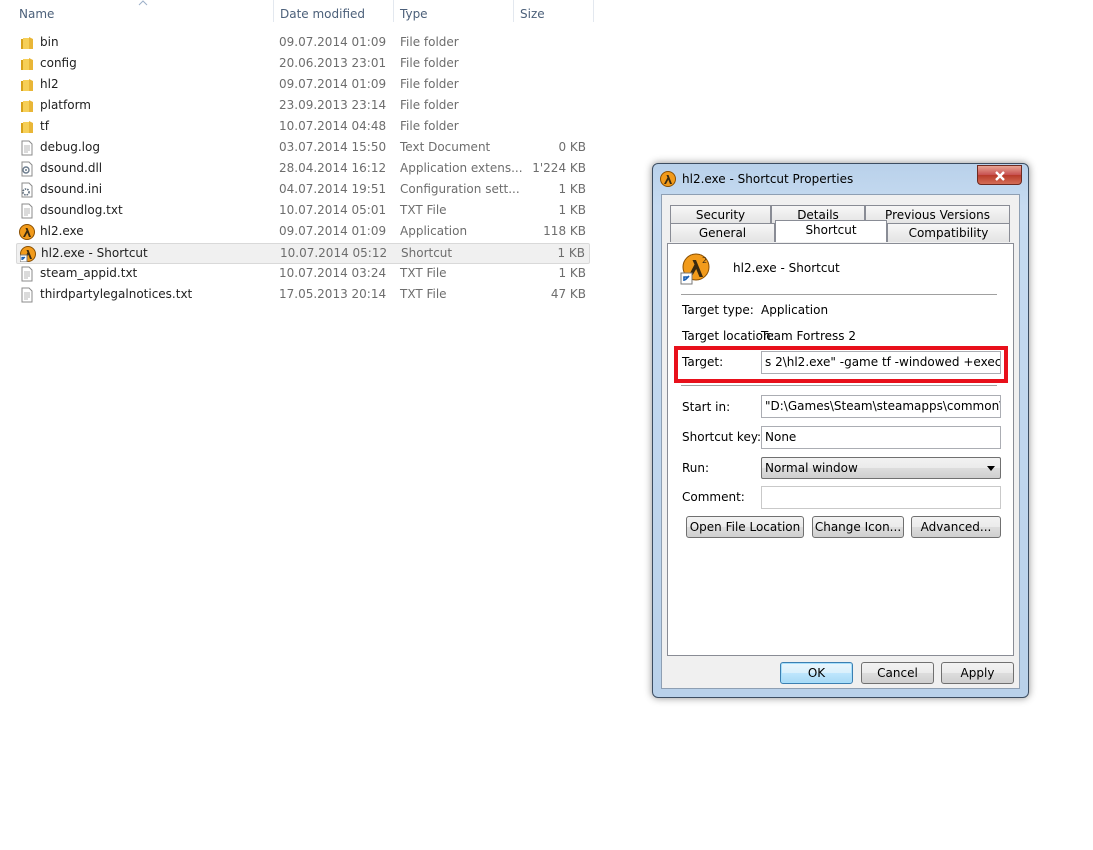 This screenshot has width=1093, height=850. What do you see at coordinates (991, 468) in the screenshot?
I see `chevron-down-icon` at bounding box center [991, 468].